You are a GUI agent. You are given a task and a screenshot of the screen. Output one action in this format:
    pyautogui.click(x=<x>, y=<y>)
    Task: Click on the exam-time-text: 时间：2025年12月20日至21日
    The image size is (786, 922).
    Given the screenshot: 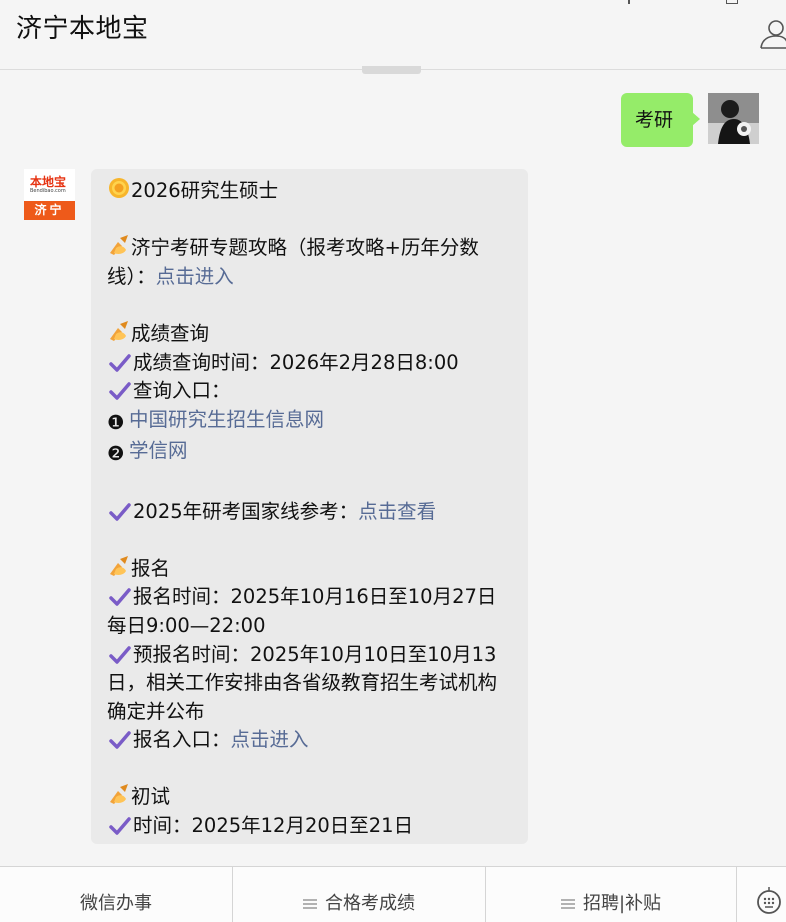 What is the action you would take?
    pyautogui.click(x=273, y=826)
    